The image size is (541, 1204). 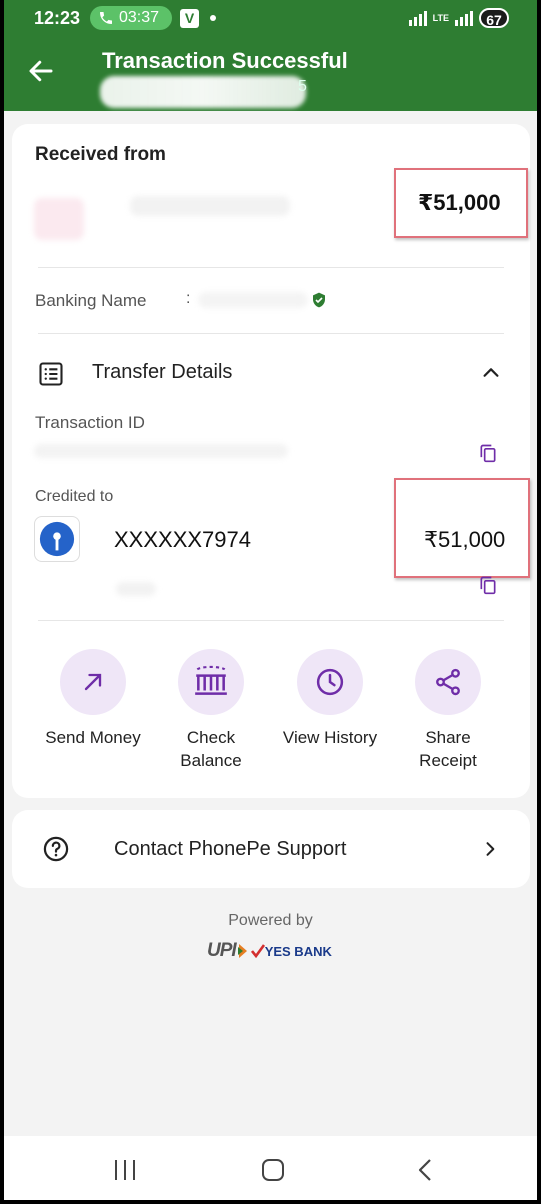 I want to click on transaction-id-label: Transaction ID, so click(x=90, y=422).